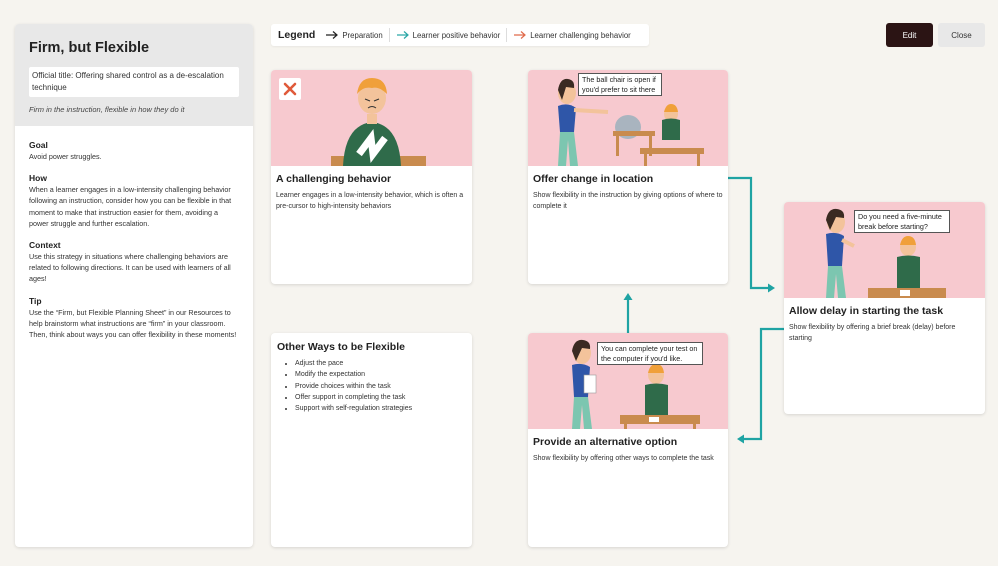 The width and height of the screenshot is (998, 566). What do you see at coordinates (380, 374) in the screenshot?
I see `list-item: Modify the expectation` at bounding box center [380, 374].